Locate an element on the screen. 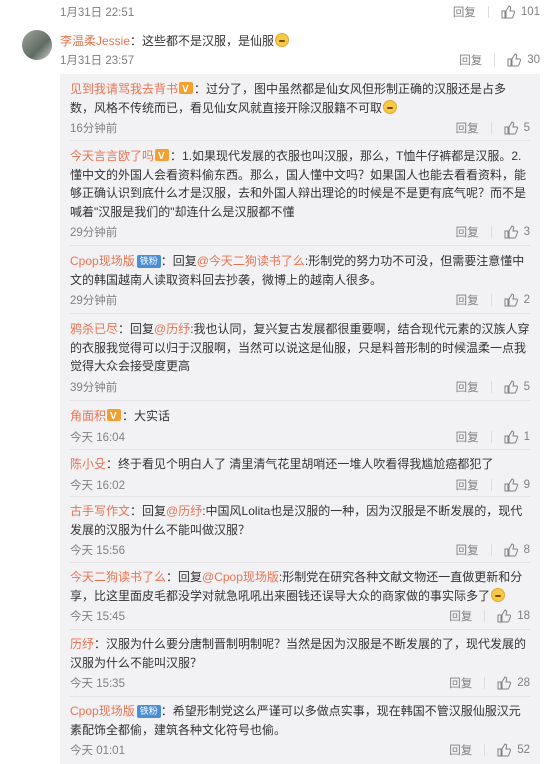 Image resolution: width=552 pixels, height=764 pixels. username-link: 李温柔Jessie is located at coordinates (95, 41).